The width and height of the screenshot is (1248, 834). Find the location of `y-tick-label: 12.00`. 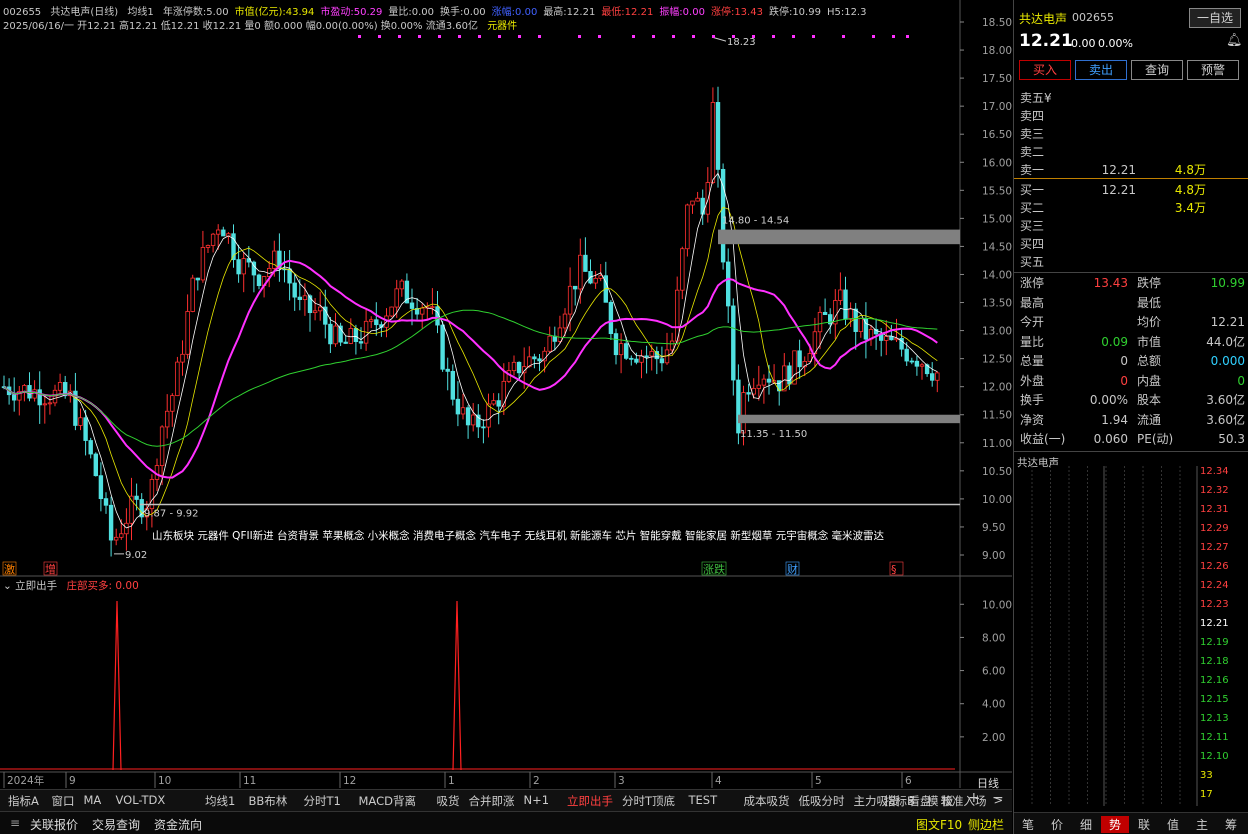

y-tick-label: 12.00 is located at coordinates (997, 388).